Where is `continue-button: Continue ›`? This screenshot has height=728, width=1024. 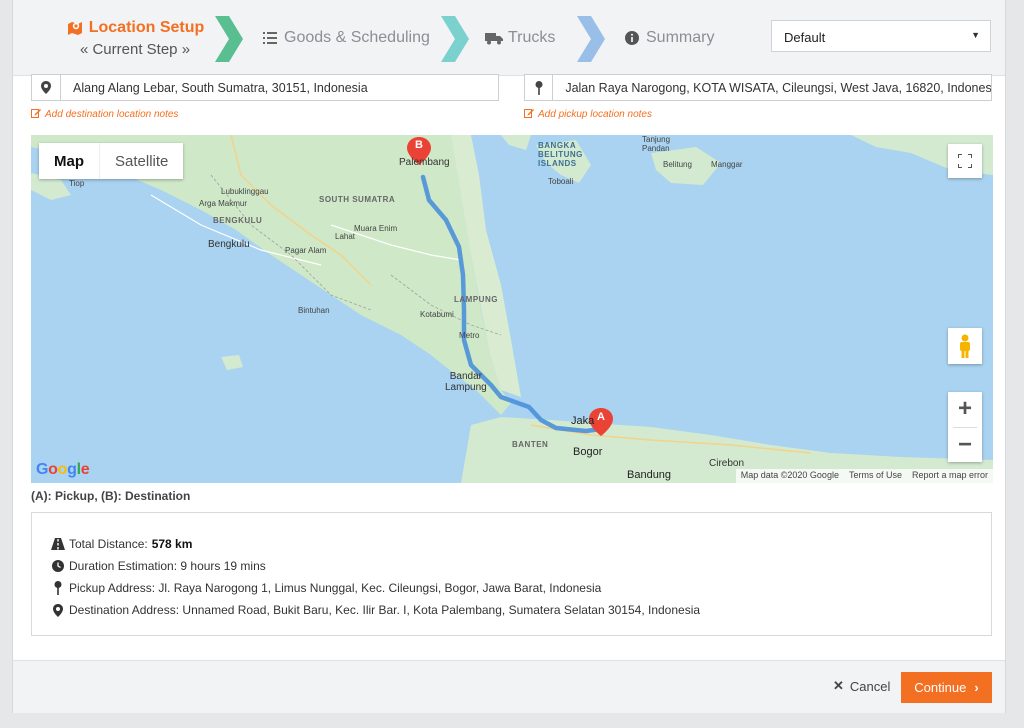 continue-button: Continue › is located at coordinates (946, 687).